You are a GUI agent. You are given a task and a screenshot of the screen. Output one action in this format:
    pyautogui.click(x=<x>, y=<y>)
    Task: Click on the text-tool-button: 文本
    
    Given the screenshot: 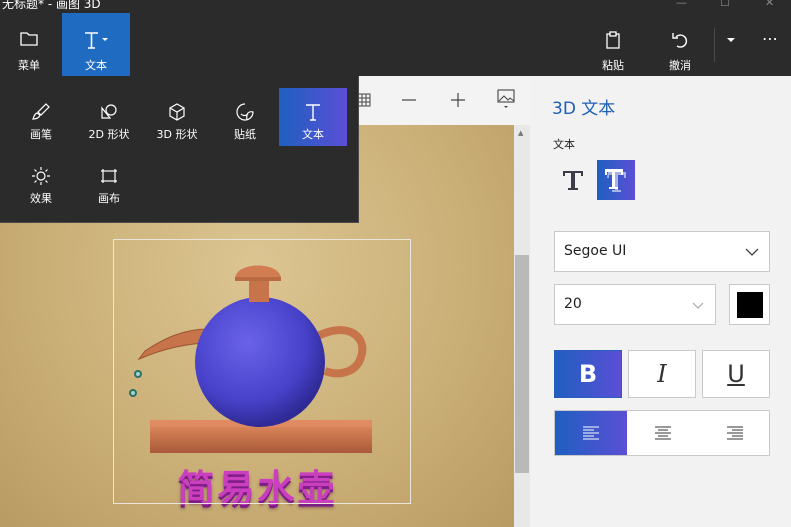 What is the action you would take?
    pyautogui.click(x=96, y=44)
    